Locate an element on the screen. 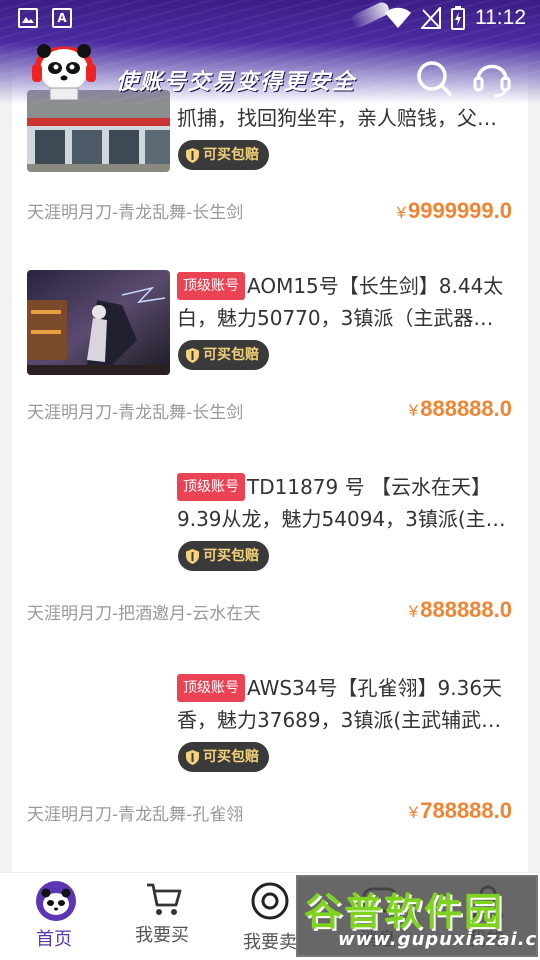 Image resolution: width=540 pixels, height=960 pixels. watermark-url: www.gupuxiazai.com is located at coordinates (438, 939).